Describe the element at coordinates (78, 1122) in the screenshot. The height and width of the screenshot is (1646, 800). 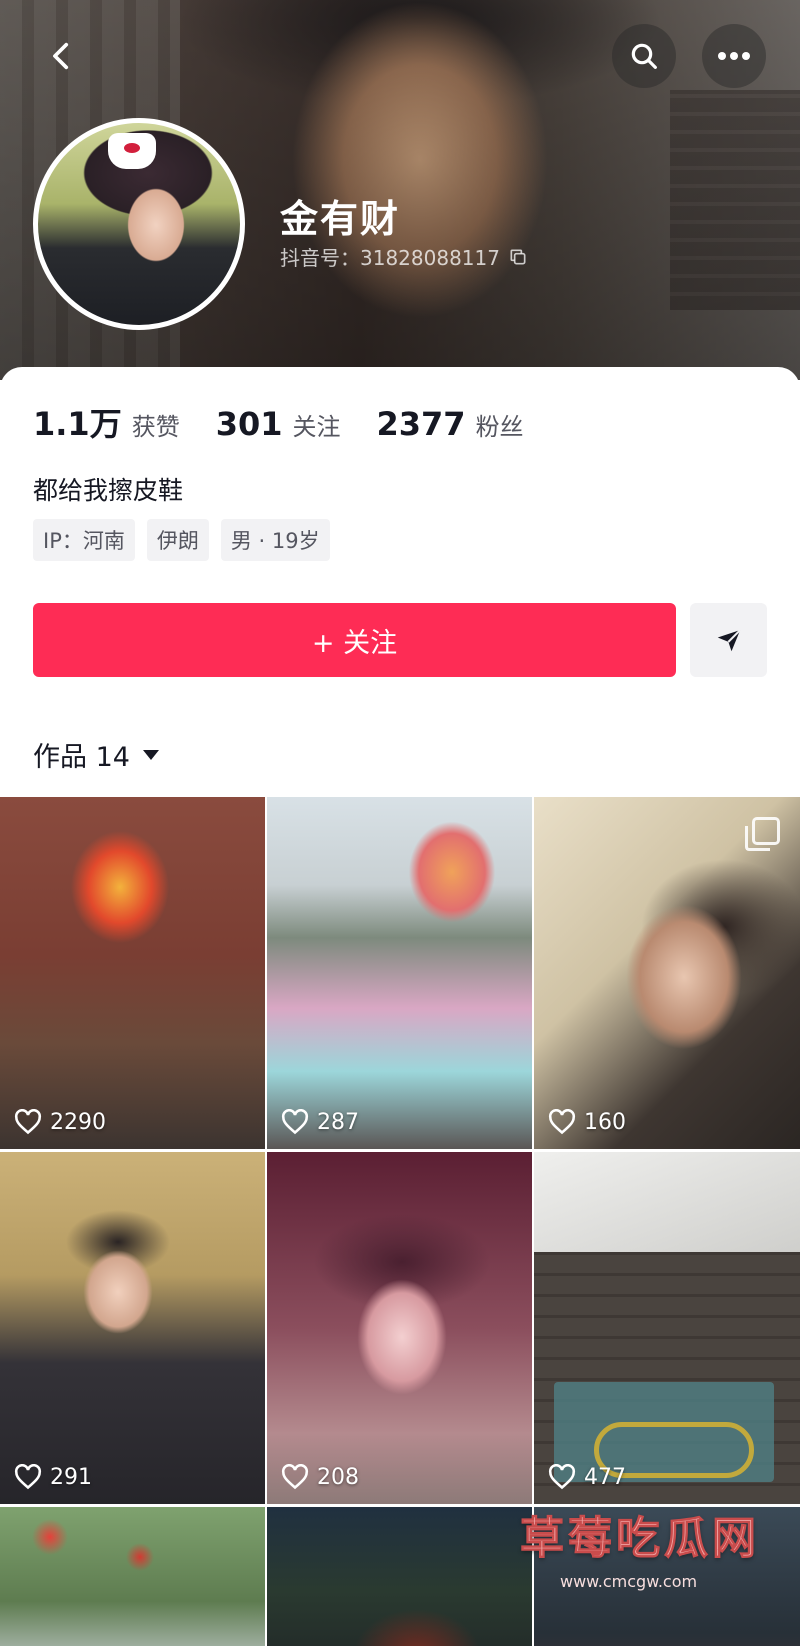
I see `video-likes-count: 2290` at that location.